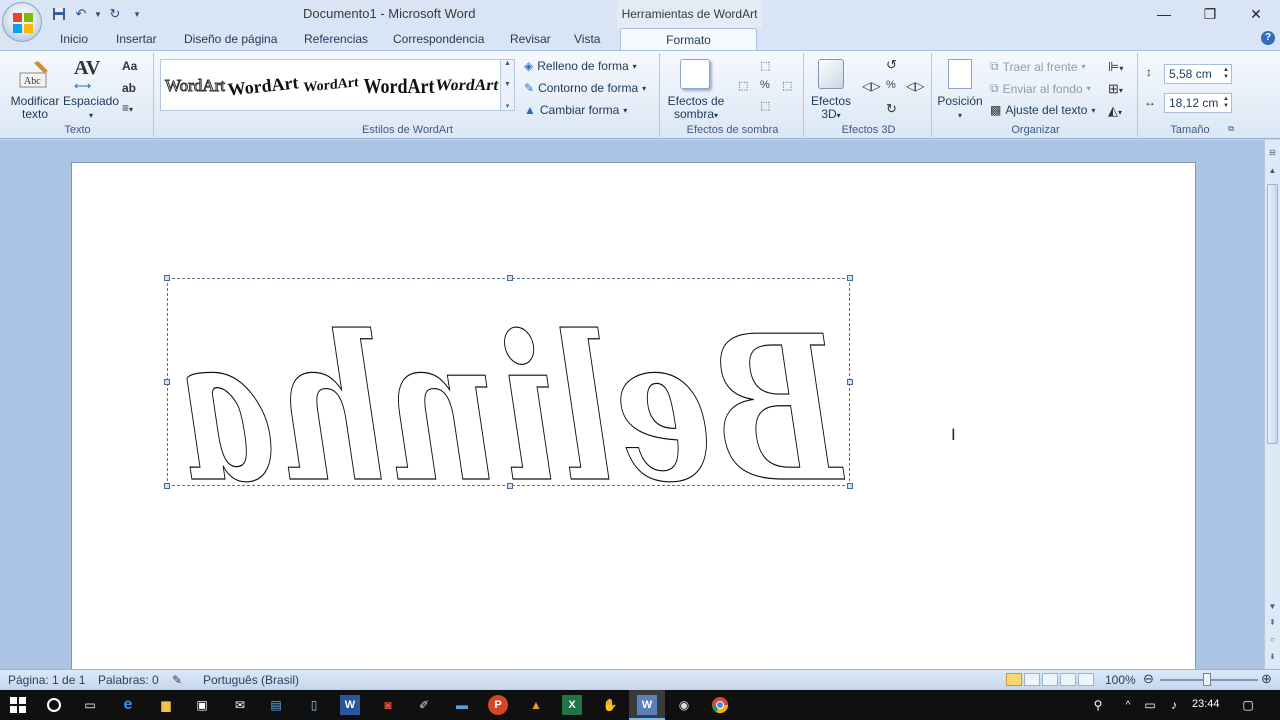 This screenshot has width=1280, height=720. Describe the element at coordinates (251, 680) in the screenshot. I see `language-indicator: Português (Brasil)` at that location.